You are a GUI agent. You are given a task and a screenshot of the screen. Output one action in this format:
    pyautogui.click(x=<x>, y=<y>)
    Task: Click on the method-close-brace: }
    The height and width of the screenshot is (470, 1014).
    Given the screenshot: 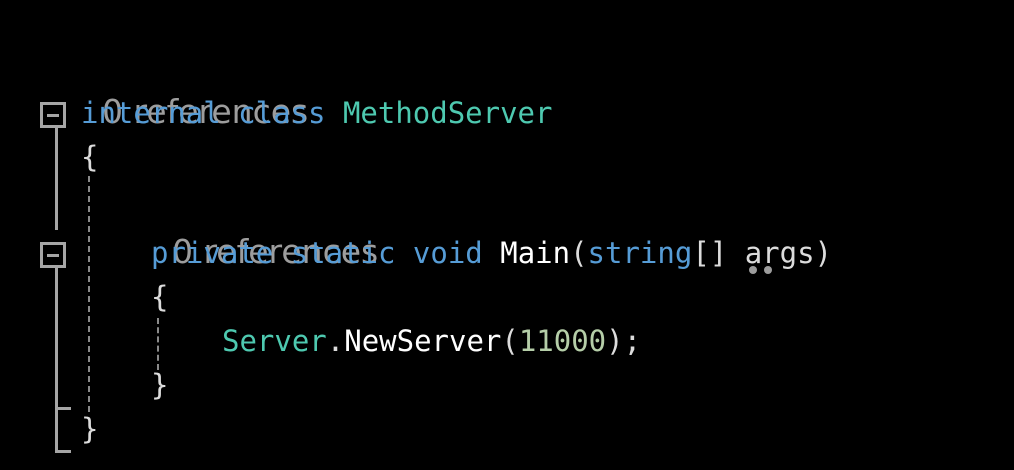 What is the action you would take?
    pyautogui.click(x=160, y=385)
    